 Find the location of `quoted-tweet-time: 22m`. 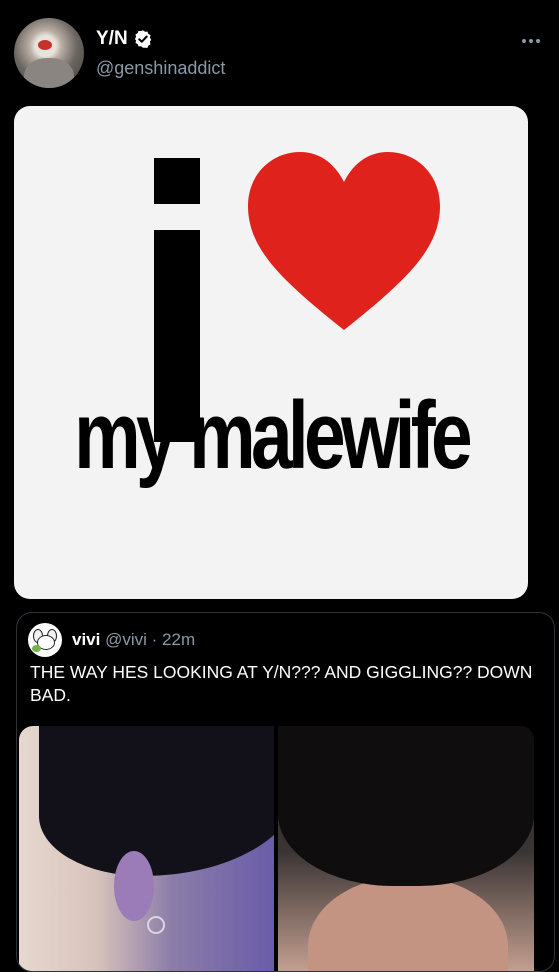

quoted-tweet-time: 22m is located at coordinates (179, 639).